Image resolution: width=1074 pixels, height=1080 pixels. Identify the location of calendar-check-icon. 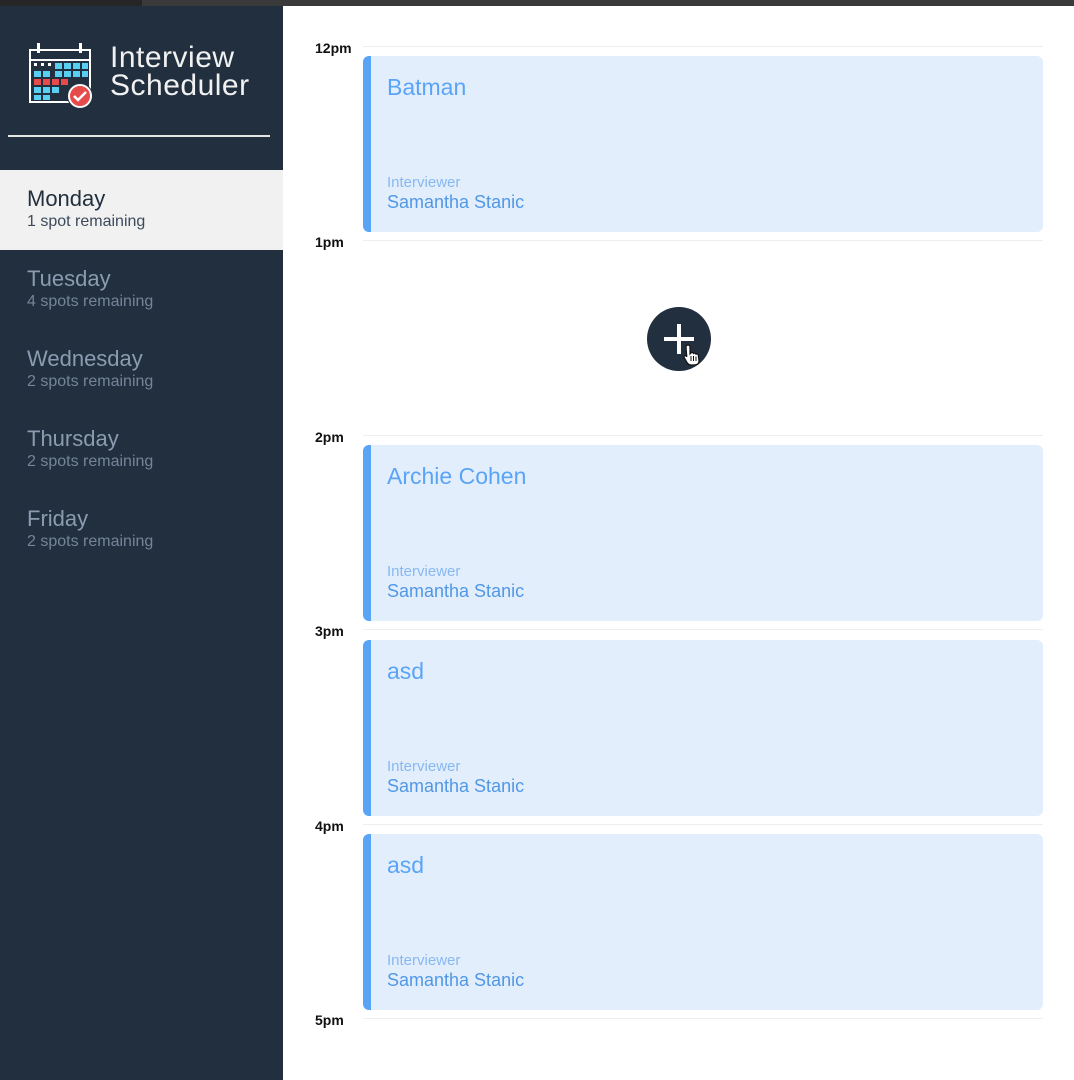
(61, 76).